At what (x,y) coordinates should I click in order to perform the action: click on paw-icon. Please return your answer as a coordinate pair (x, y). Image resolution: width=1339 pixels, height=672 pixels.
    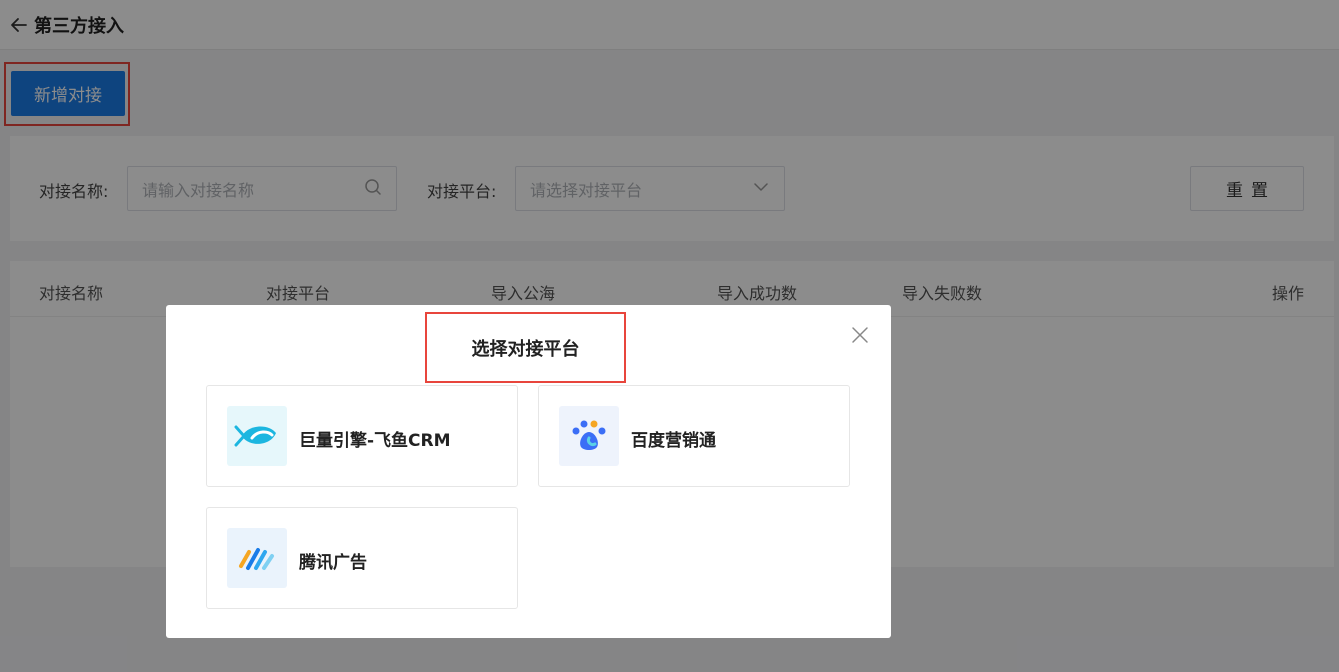
    Looking at the image, I should click on (589, 436).